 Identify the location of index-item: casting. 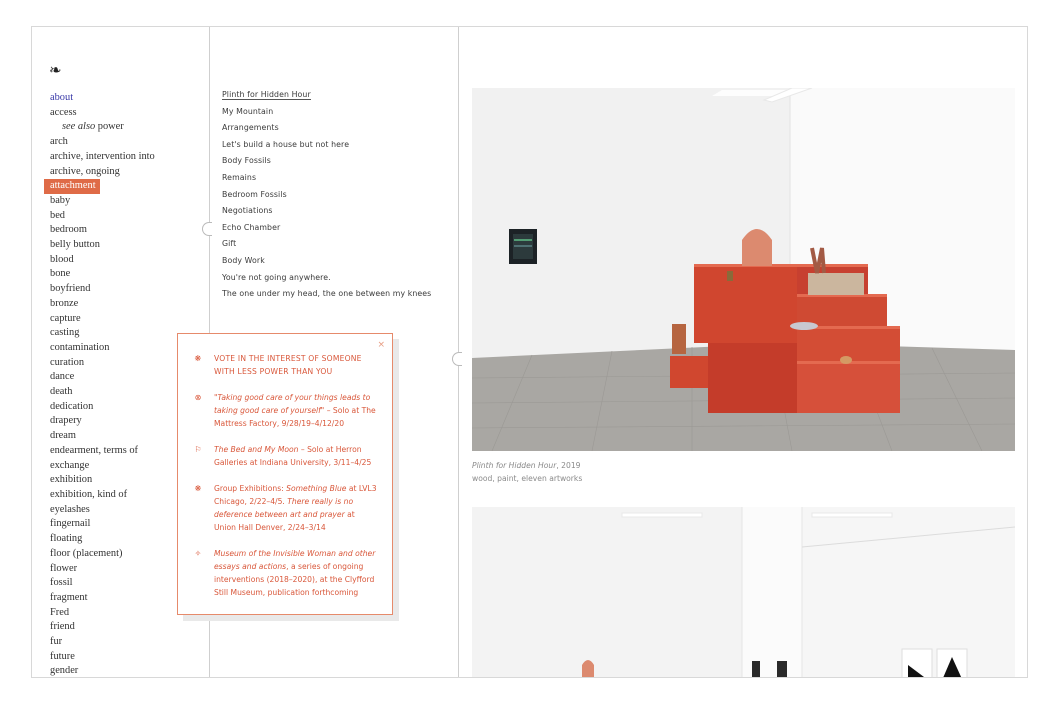
(102, 333).